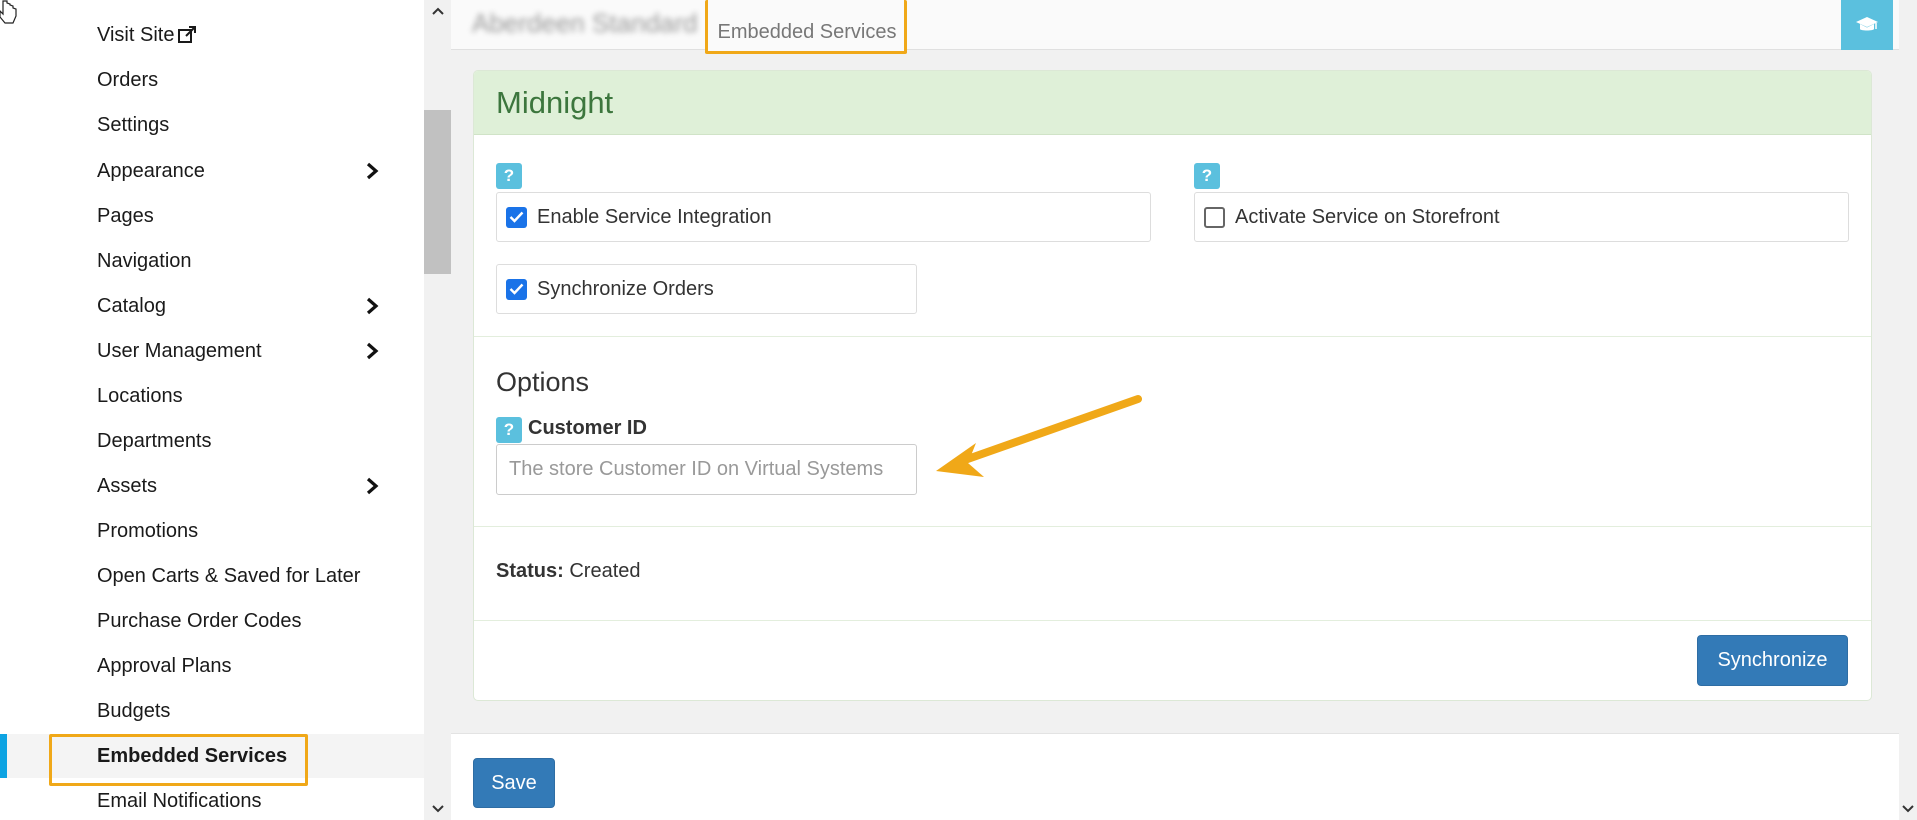 The image size is (1917, 820). What do you see at coordinates (706, 469) in the screenshot?
I see `customer-id-input` at bounding box center [706, 469].